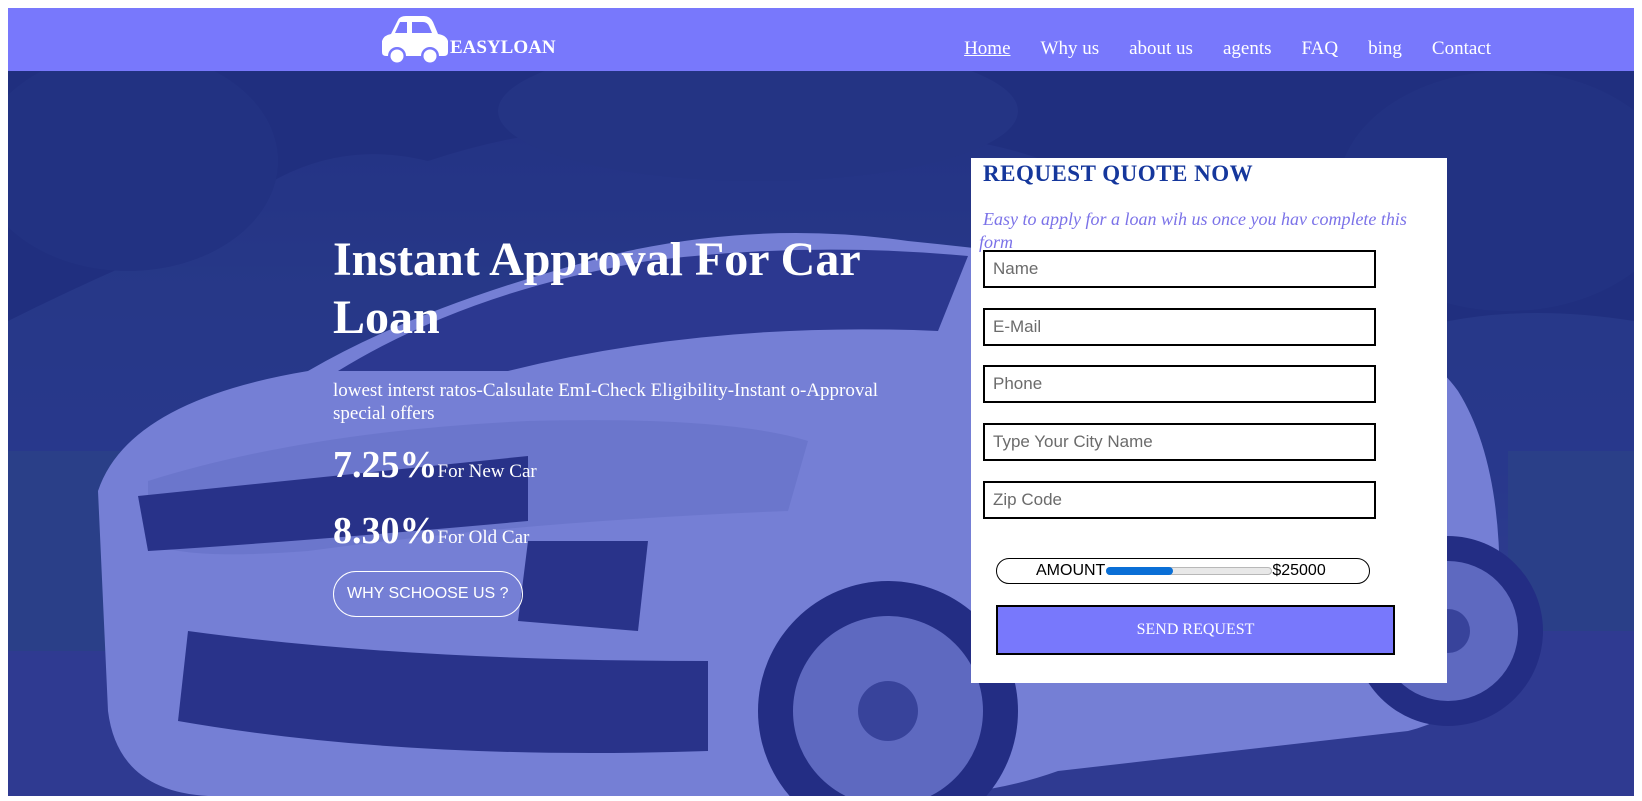 Image resolution: width=1642 pixels, height=801 pixels. I want to click on zip-code-input, so click(1179, 500).